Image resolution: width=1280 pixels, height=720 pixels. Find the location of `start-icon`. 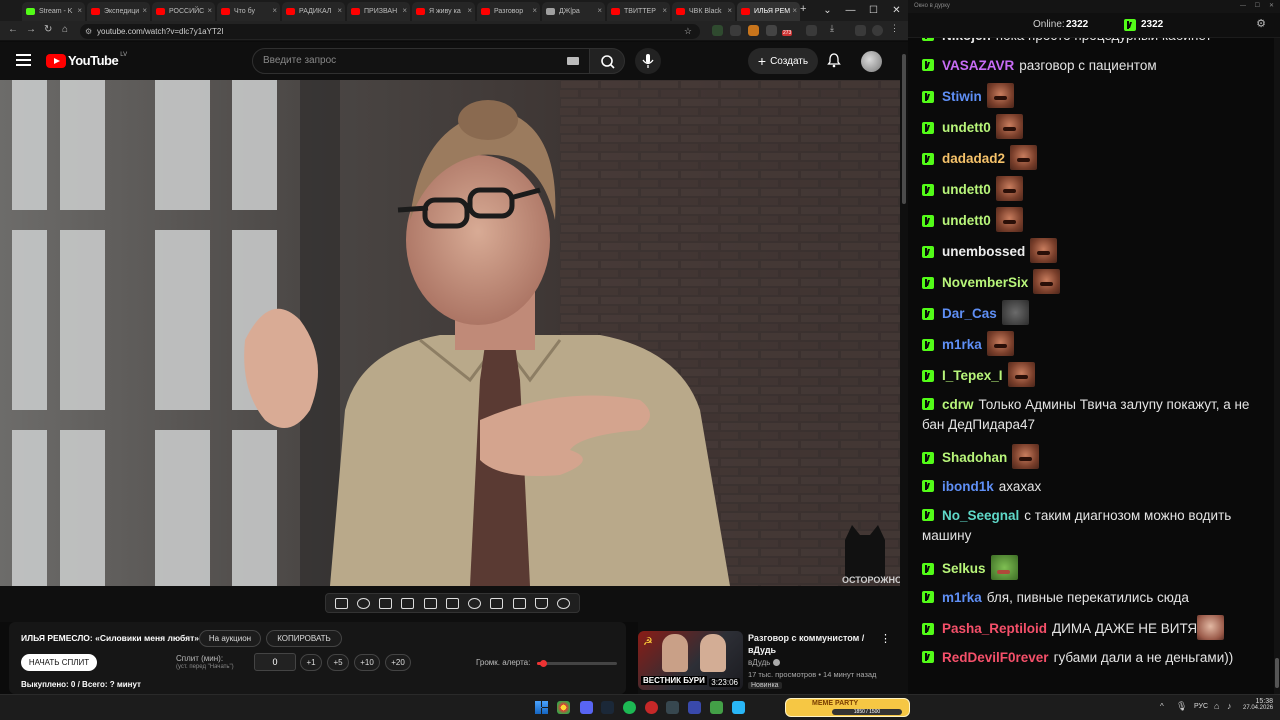

start-icon is located at coordinates (541, 707).